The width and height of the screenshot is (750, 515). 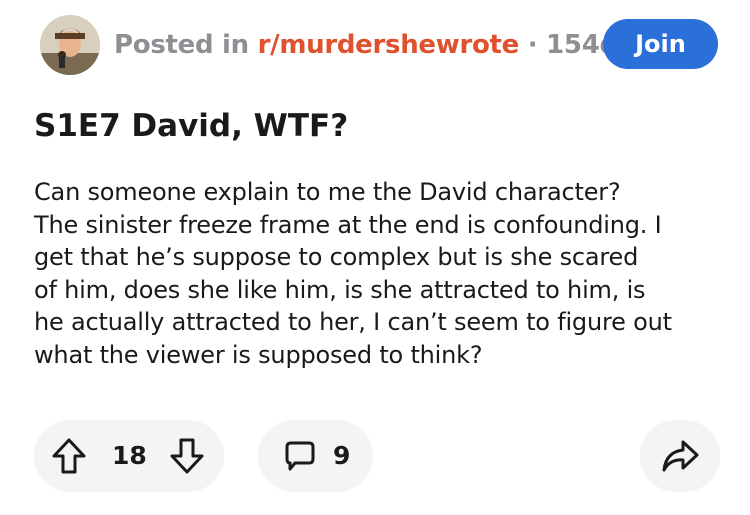 I want to click on arrow-down-icon, so click(x=187, y=456).